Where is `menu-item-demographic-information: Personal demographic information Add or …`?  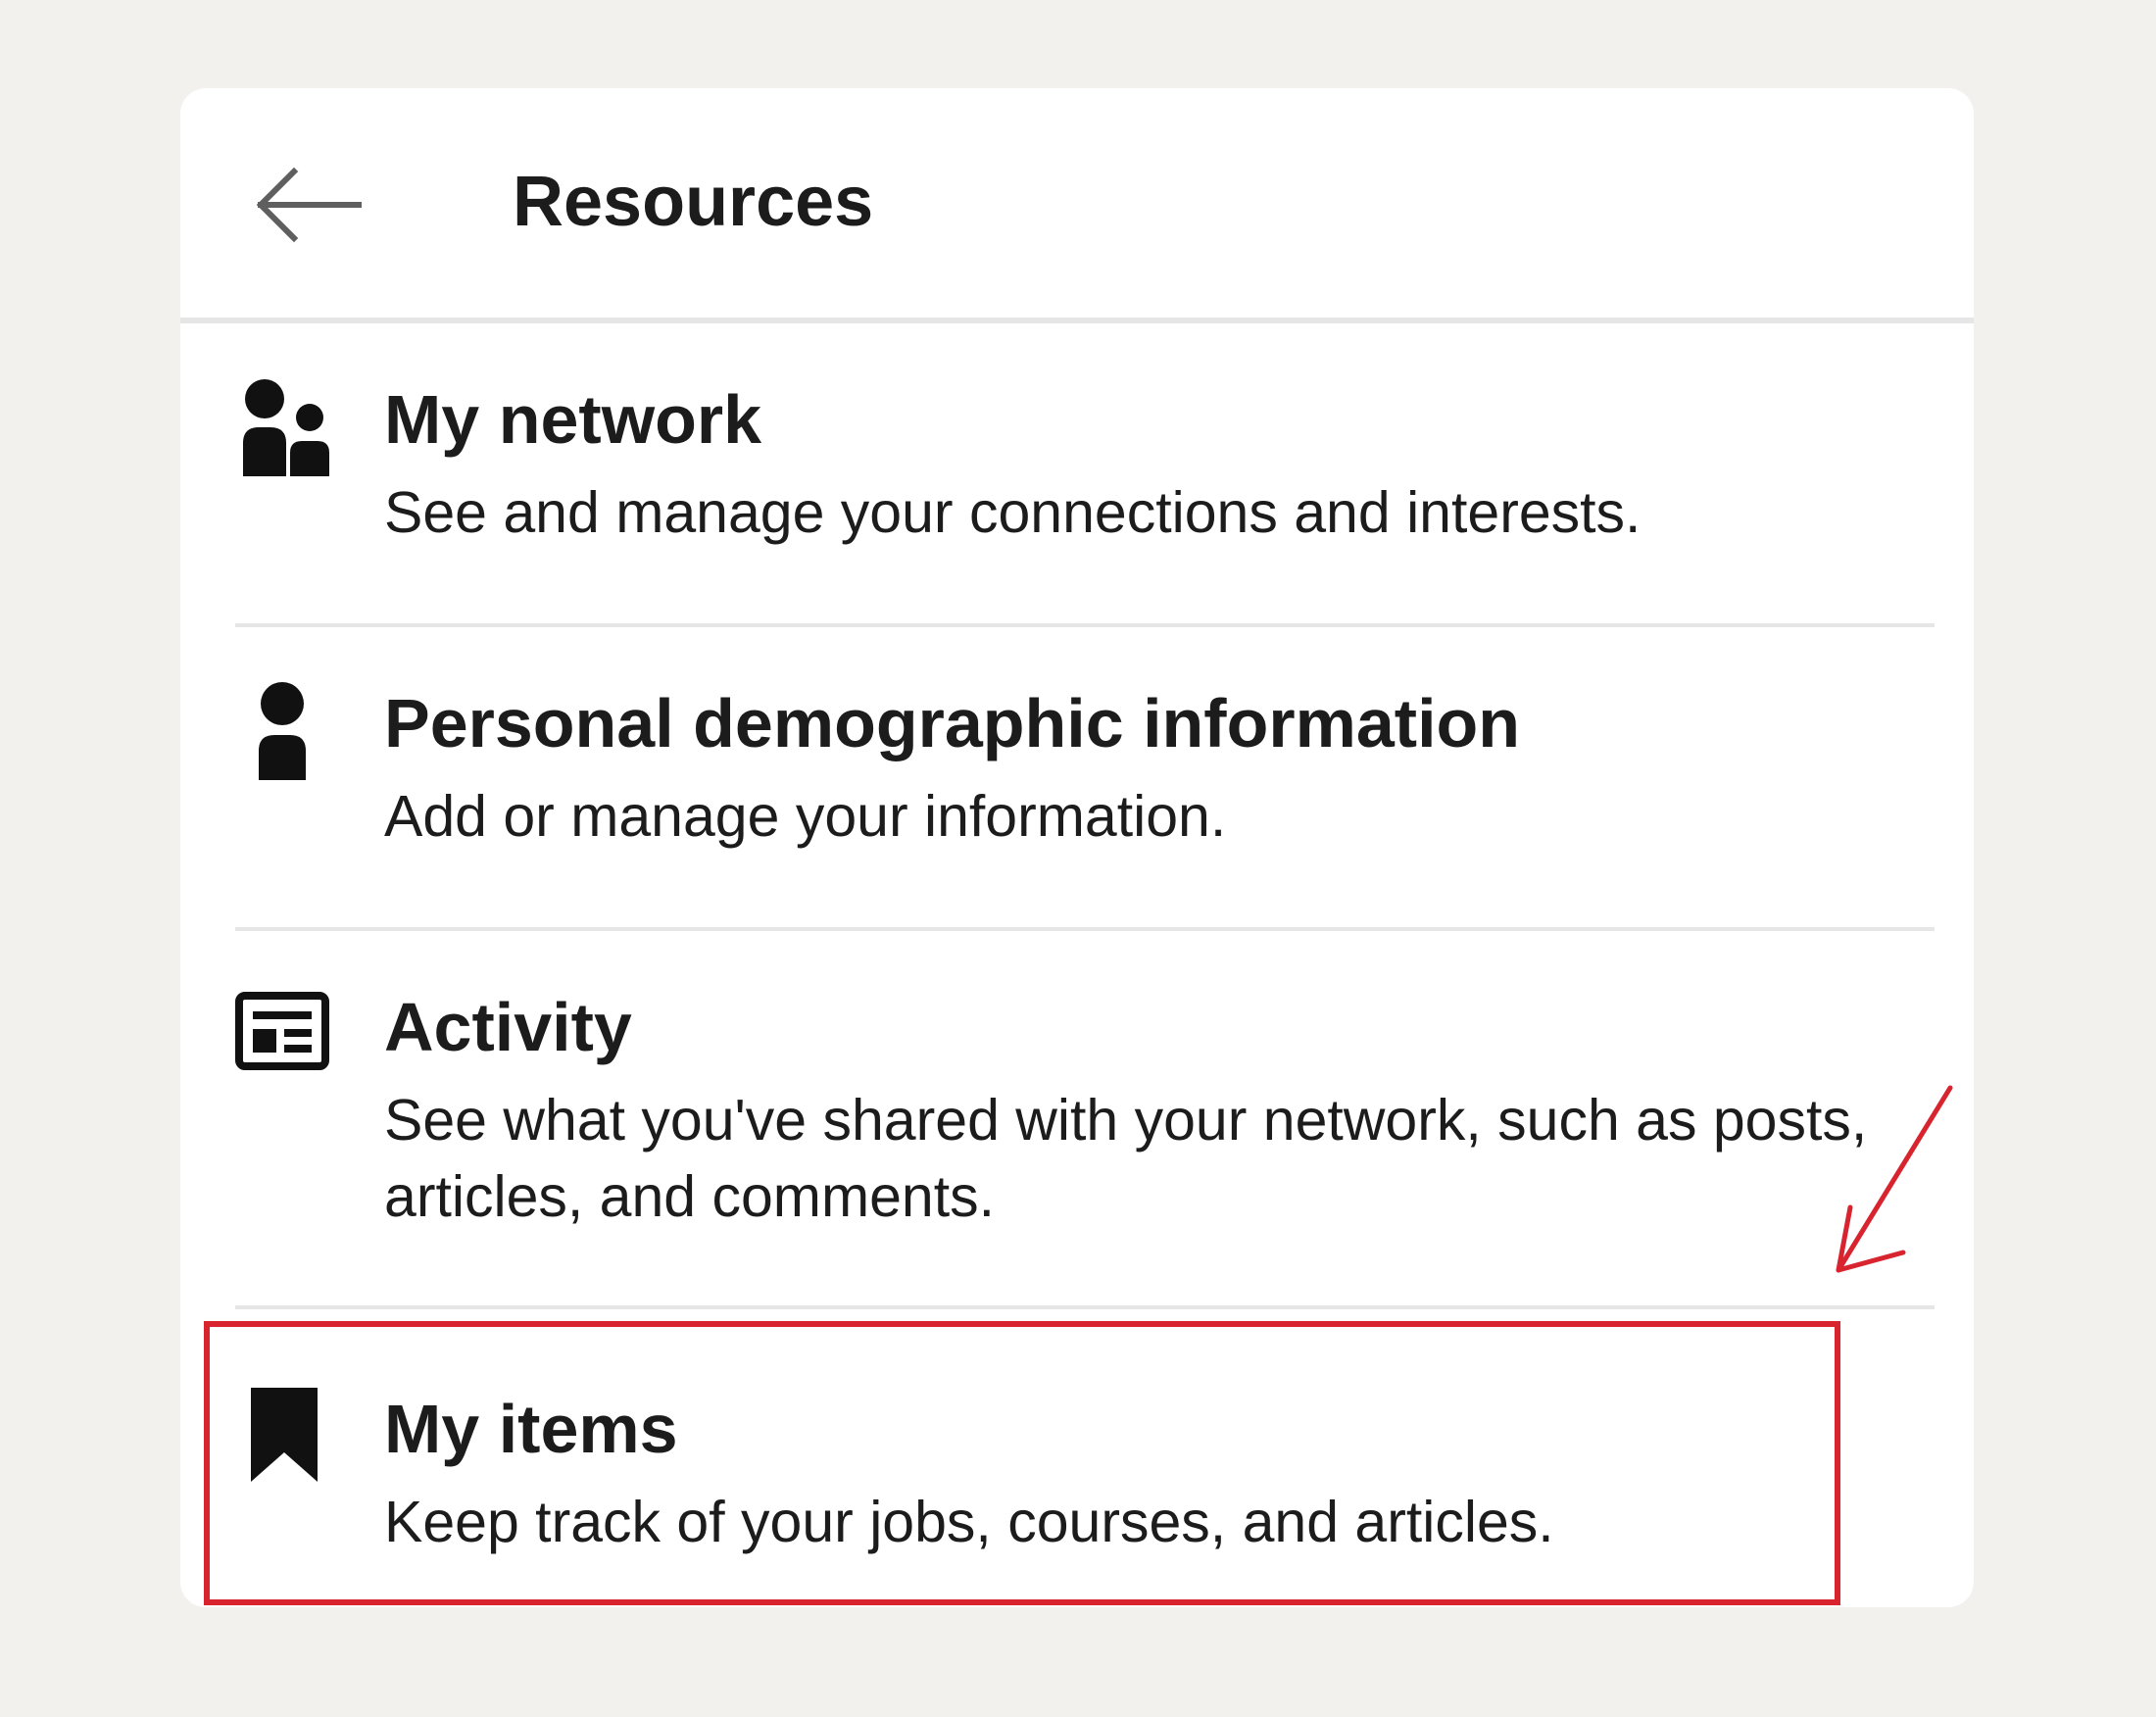
menu-item-demographic-information: Personal demographic information Add or … is located at coordinates (1085, 818).